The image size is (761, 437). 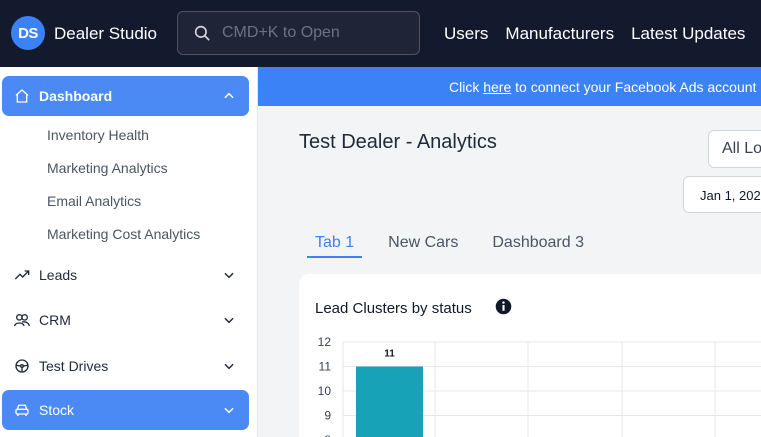 I want to click on steering-wheel-icon, so click(x=22, y=366).